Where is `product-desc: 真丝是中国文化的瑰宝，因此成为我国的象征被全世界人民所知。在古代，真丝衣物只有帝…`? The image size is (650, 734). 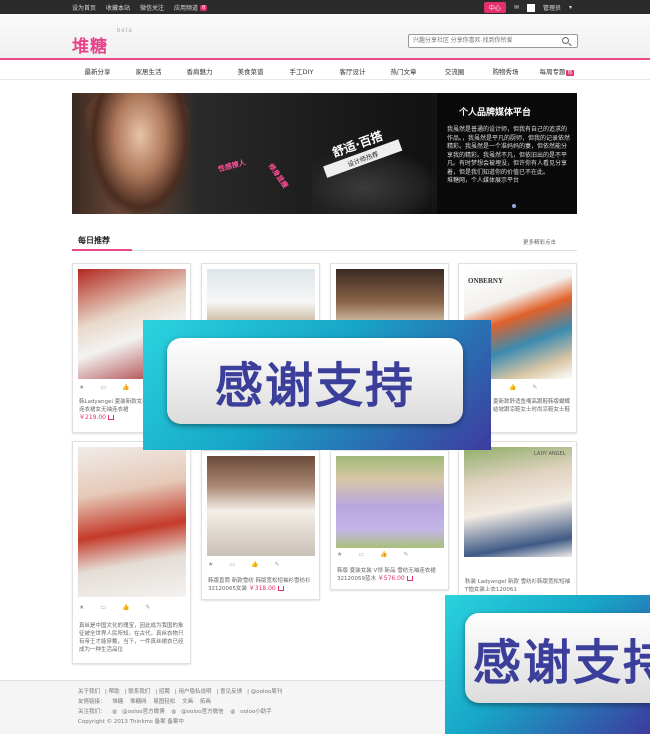
product-desc: 真丝是中国文化的瑰宝，因此成为我国的象征被全世界人民所知。在古代，真丝衣物只有帝… is located at coordinates (133, 638).